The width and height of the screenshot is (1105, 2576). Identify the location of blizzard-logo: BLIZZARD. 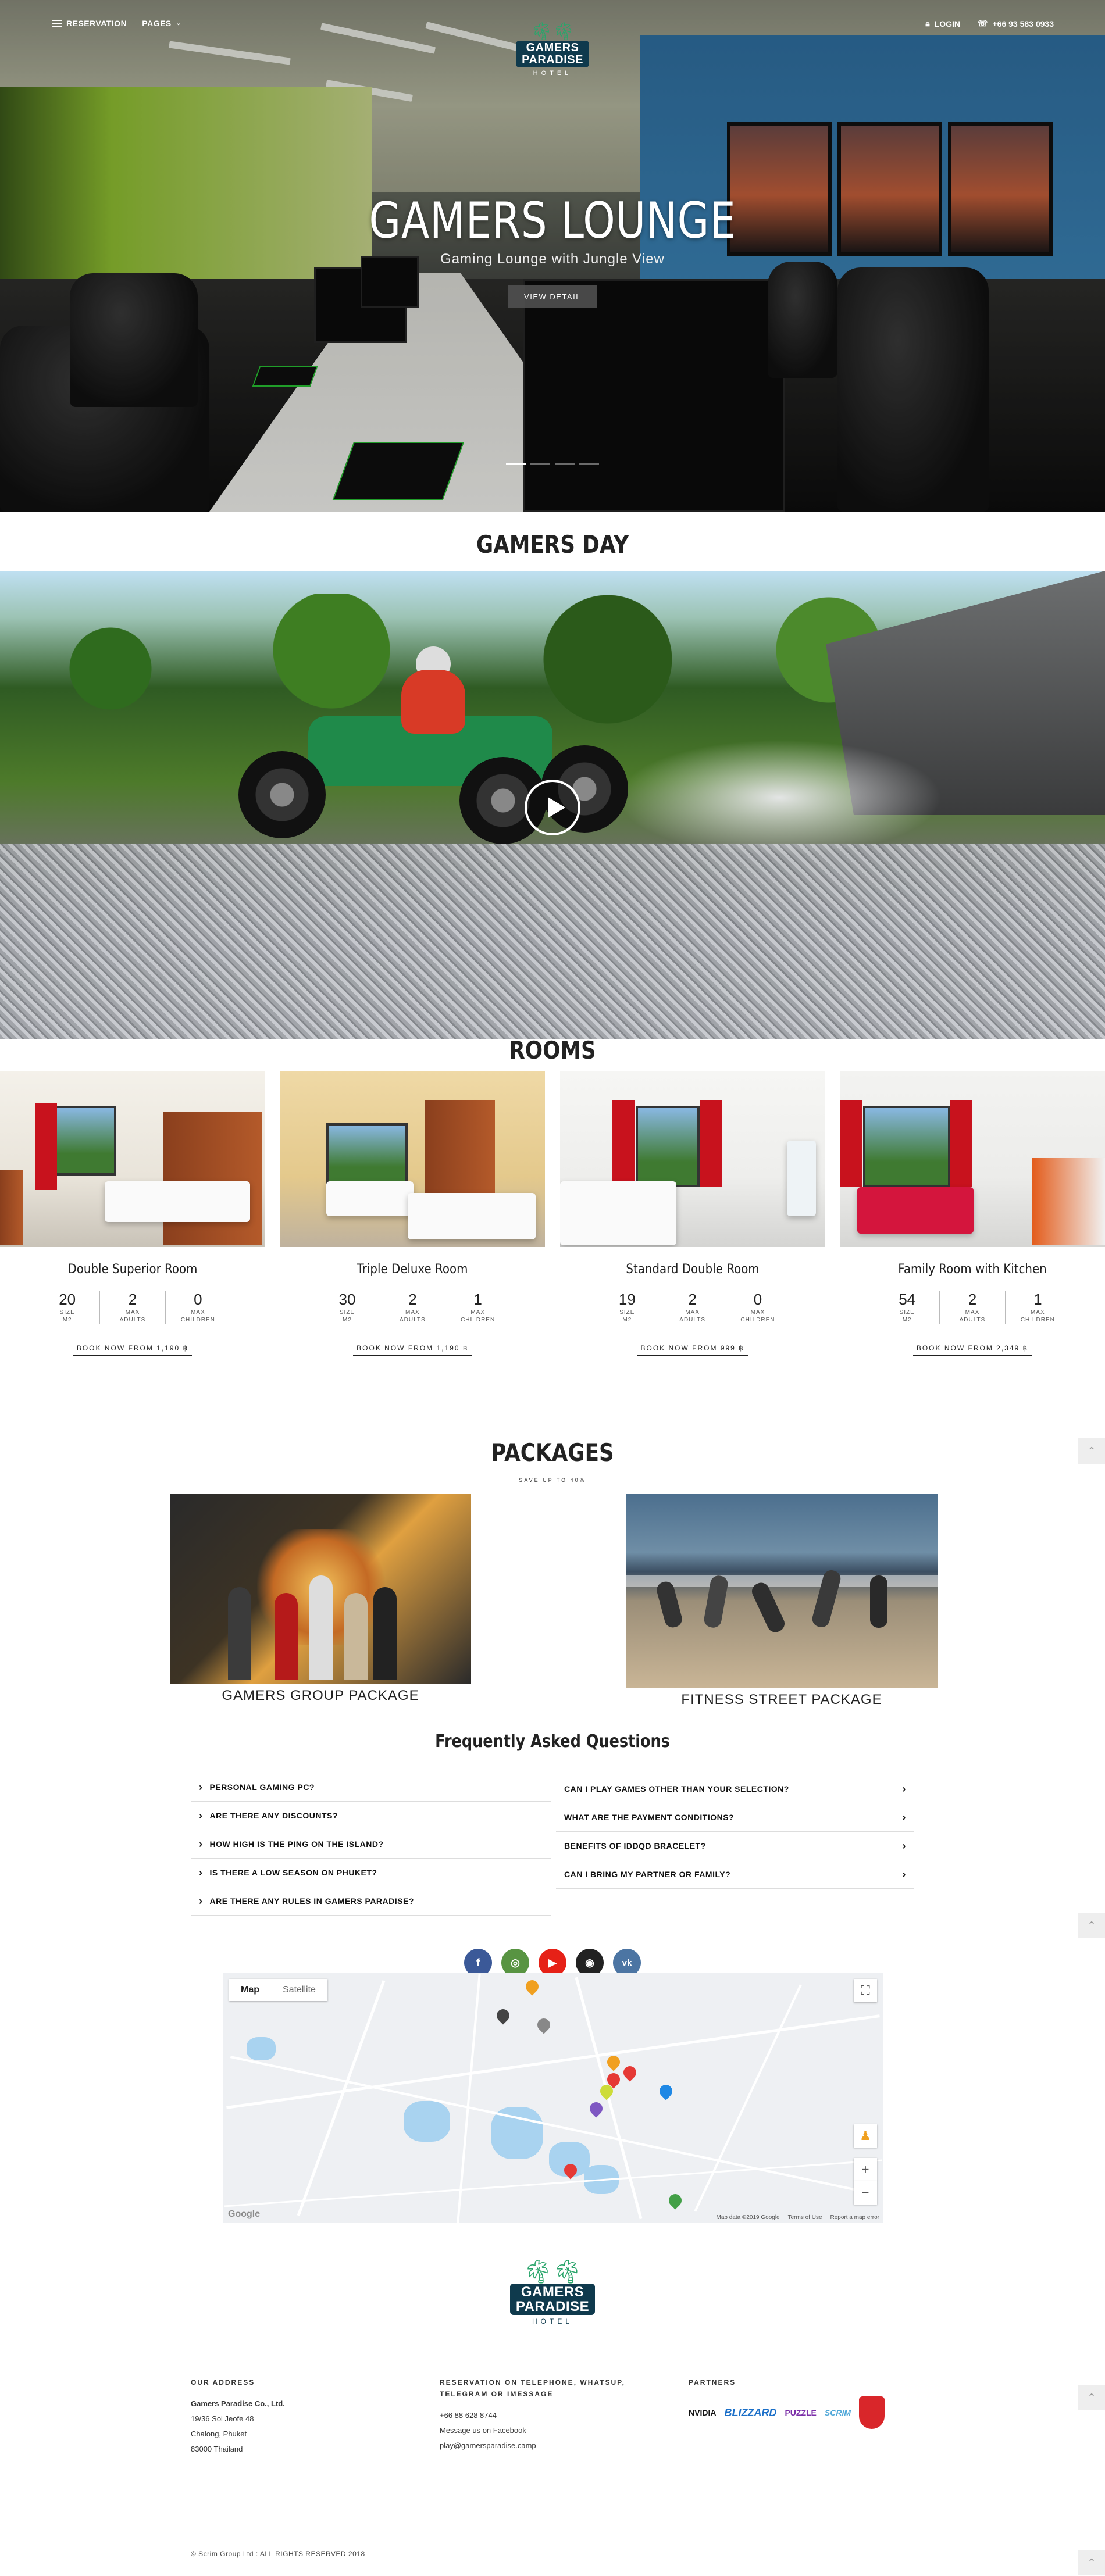
(750, 2412).